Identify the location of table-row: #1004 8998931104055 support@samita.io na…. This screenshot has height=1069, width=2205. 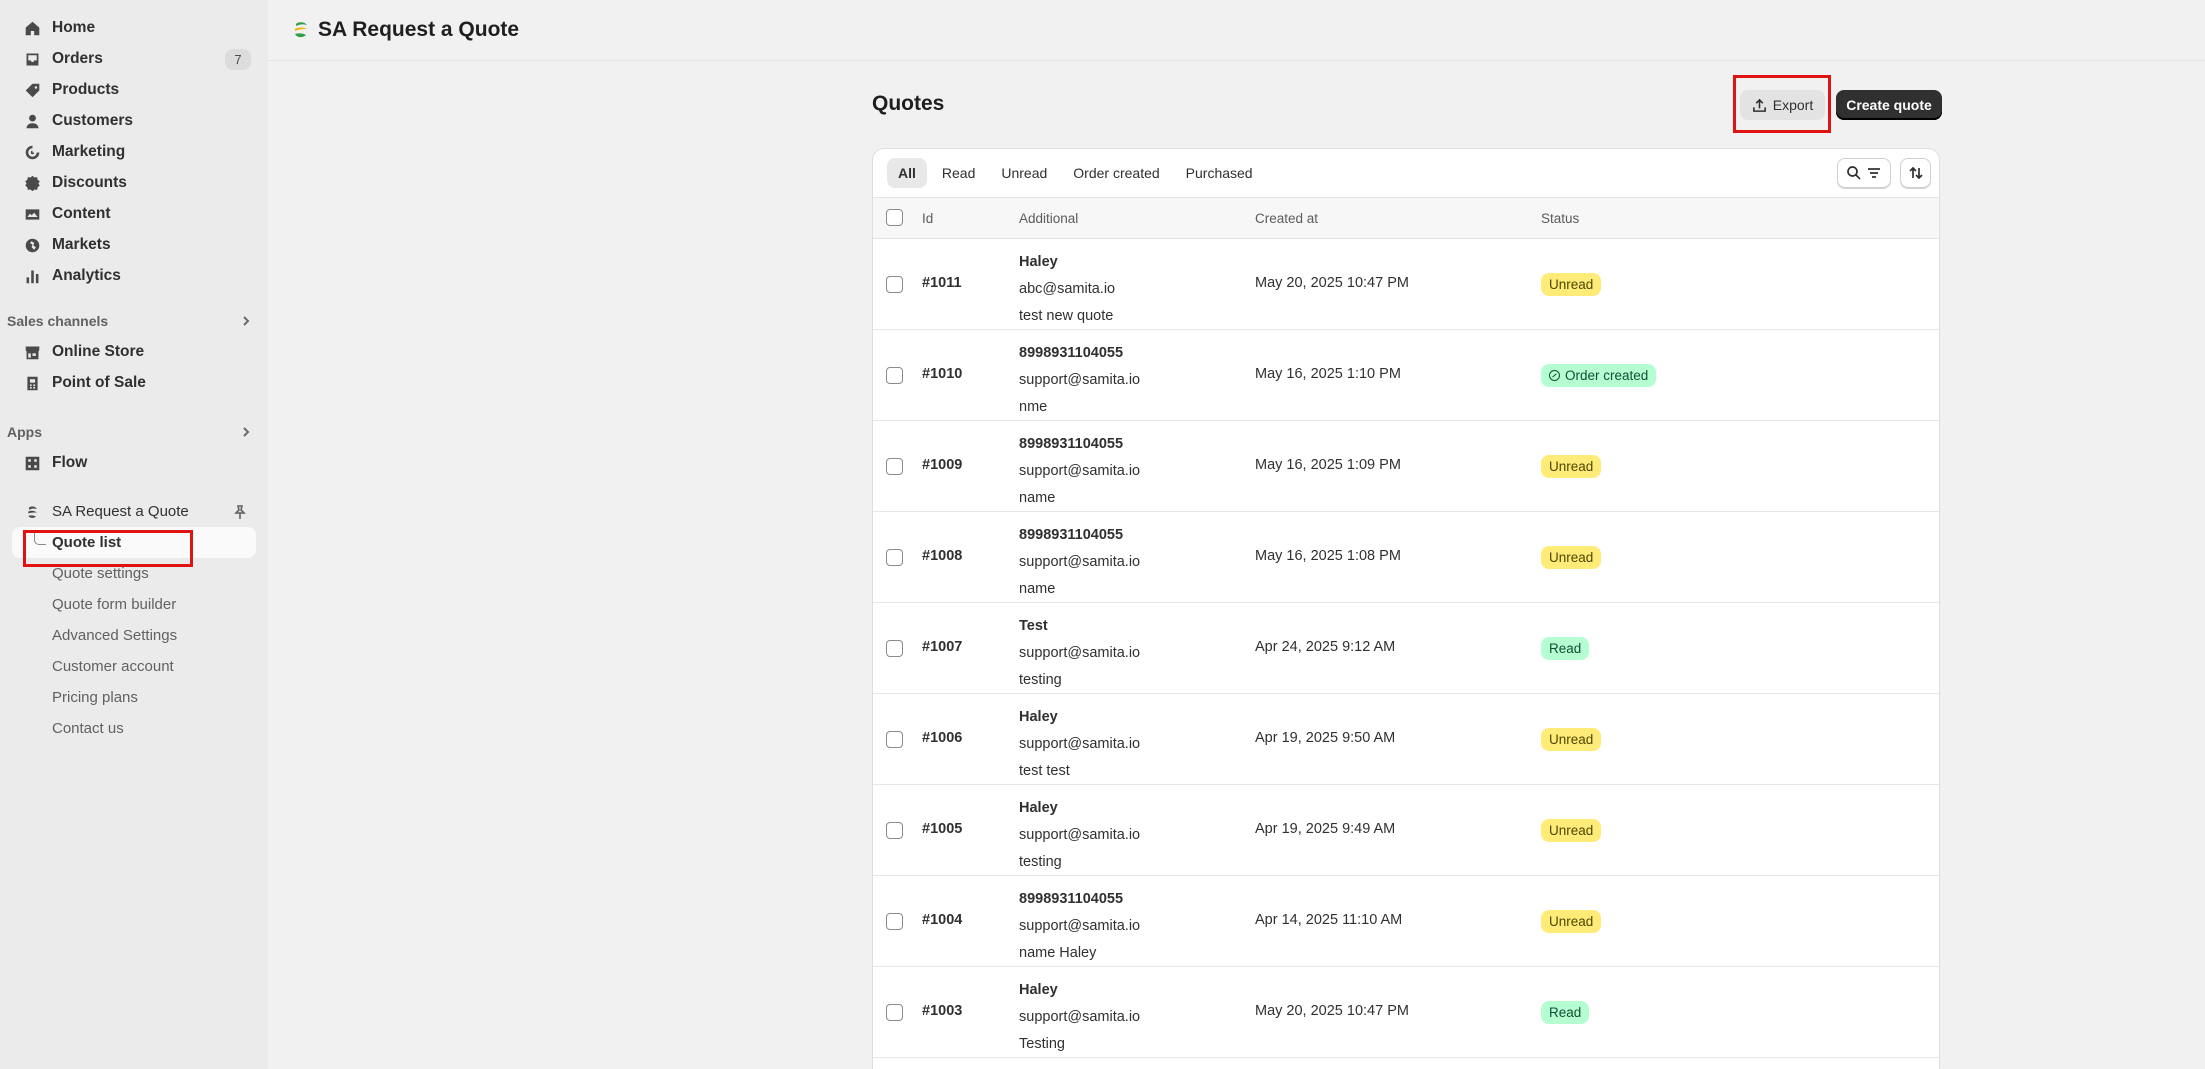
(1406, 921).